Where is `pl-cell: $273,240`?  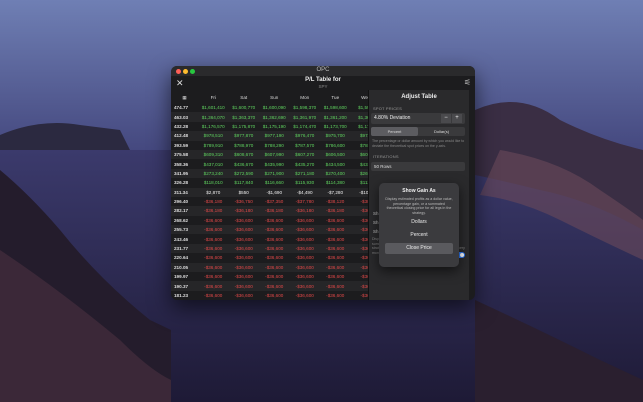 pl-cell: $273,240 is located at coordinates (213, 173).